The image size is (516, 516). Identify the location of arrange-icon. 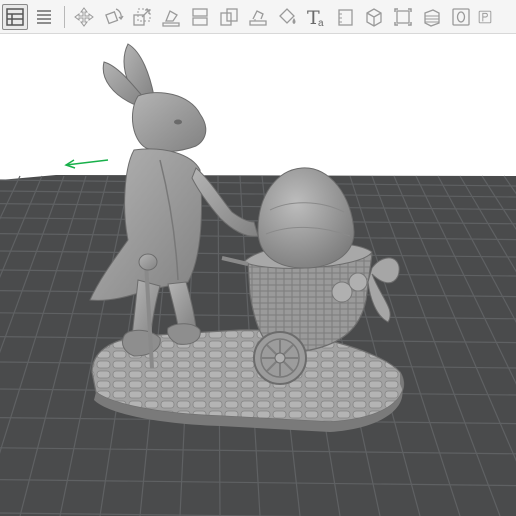
(229, 16).